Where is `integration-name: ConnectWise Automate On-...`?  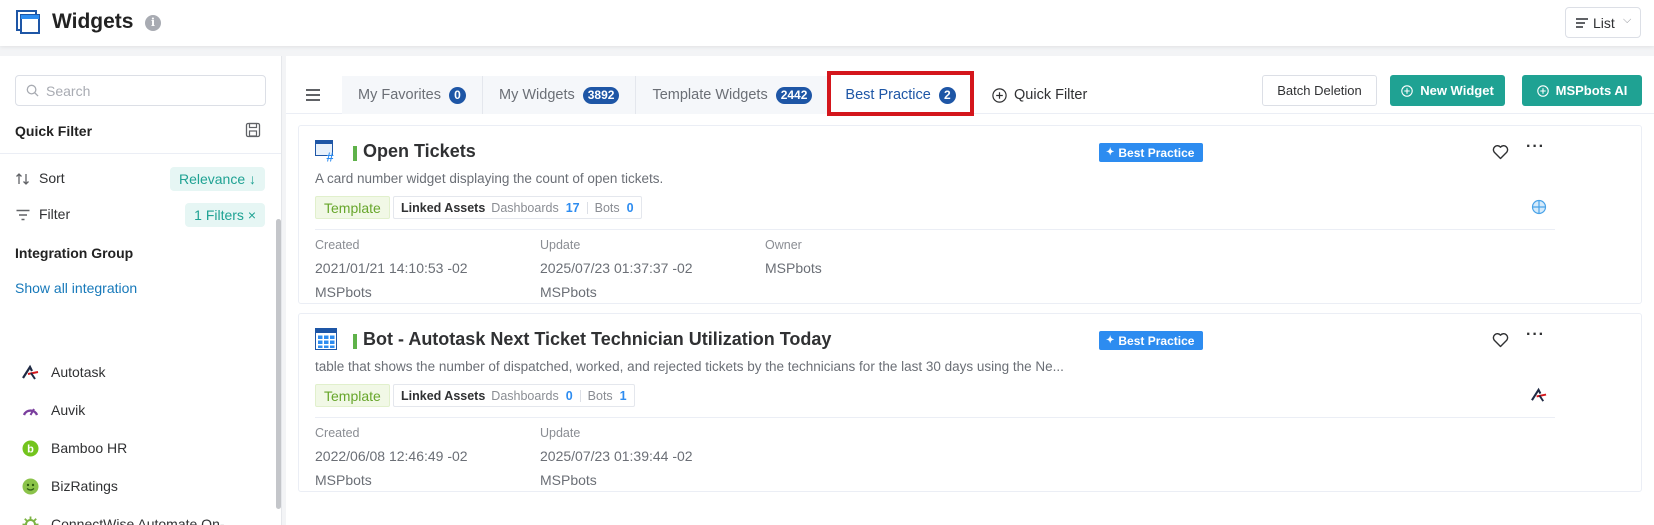
integration-name: ConnectWise Automate On-... is located at coordinates (144, 520).